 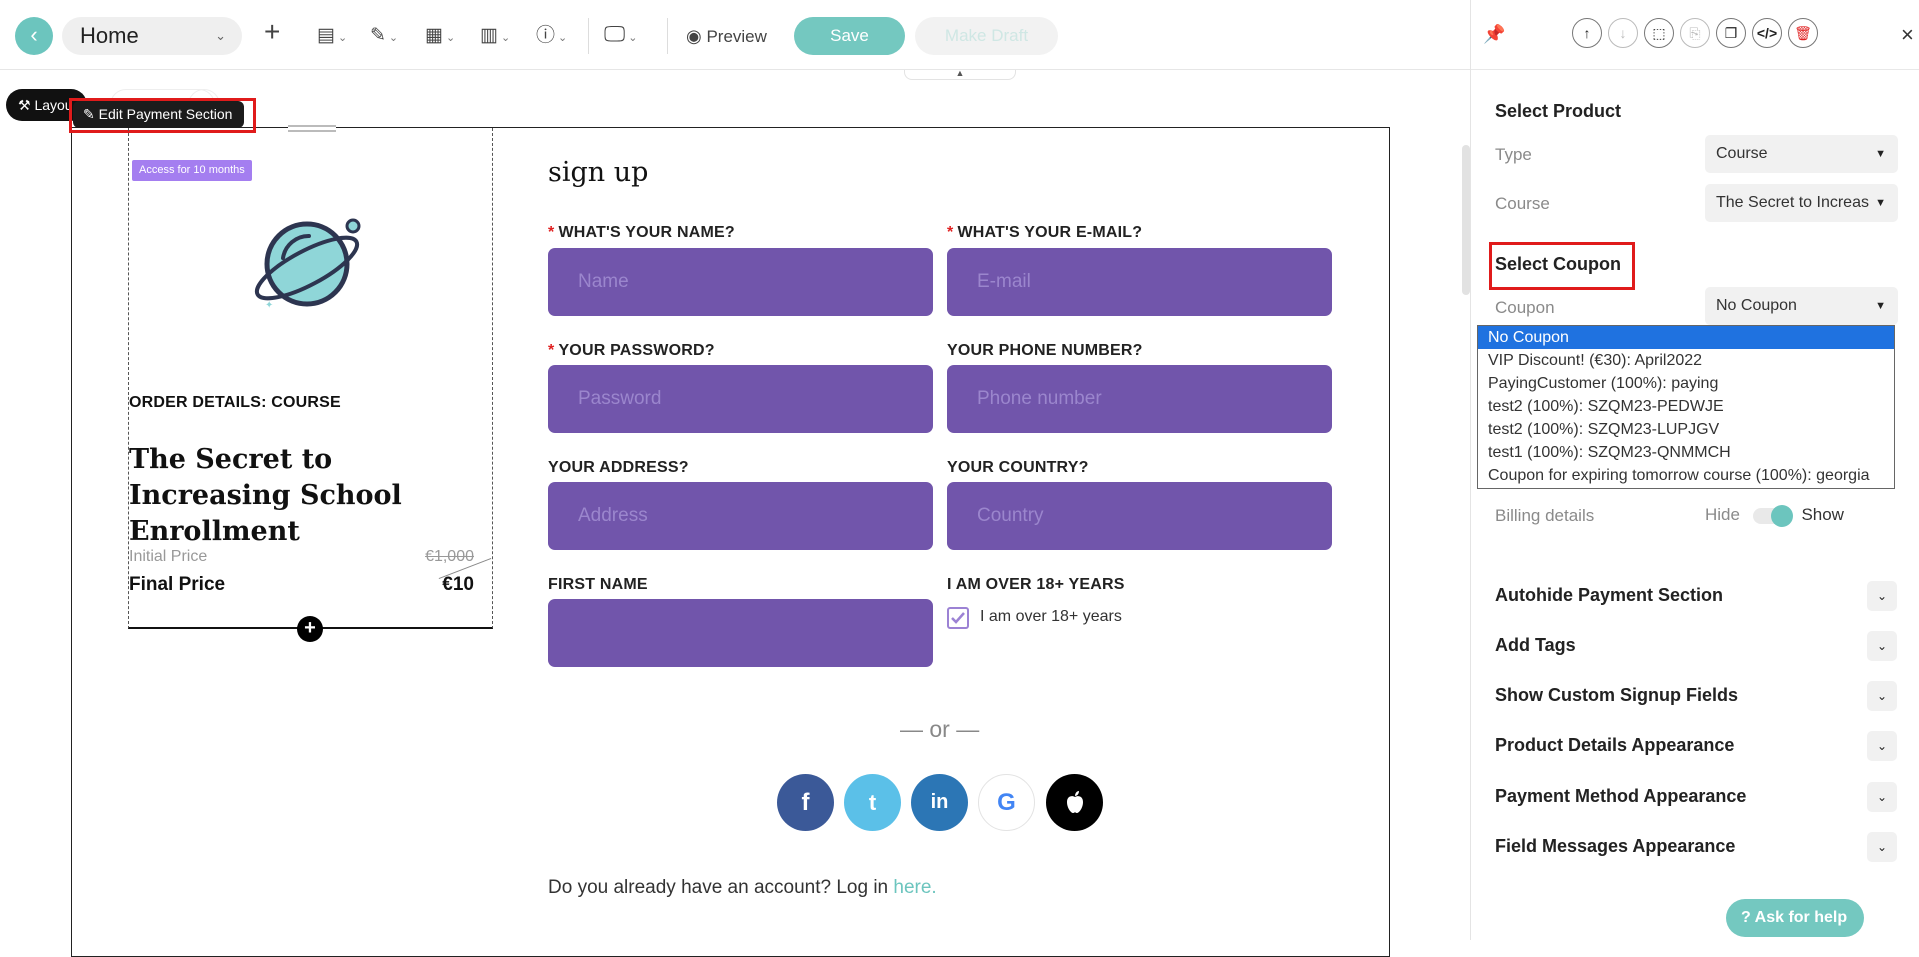 I want to click on select-parent-button: ⬚, so click(x=1659, y=33).